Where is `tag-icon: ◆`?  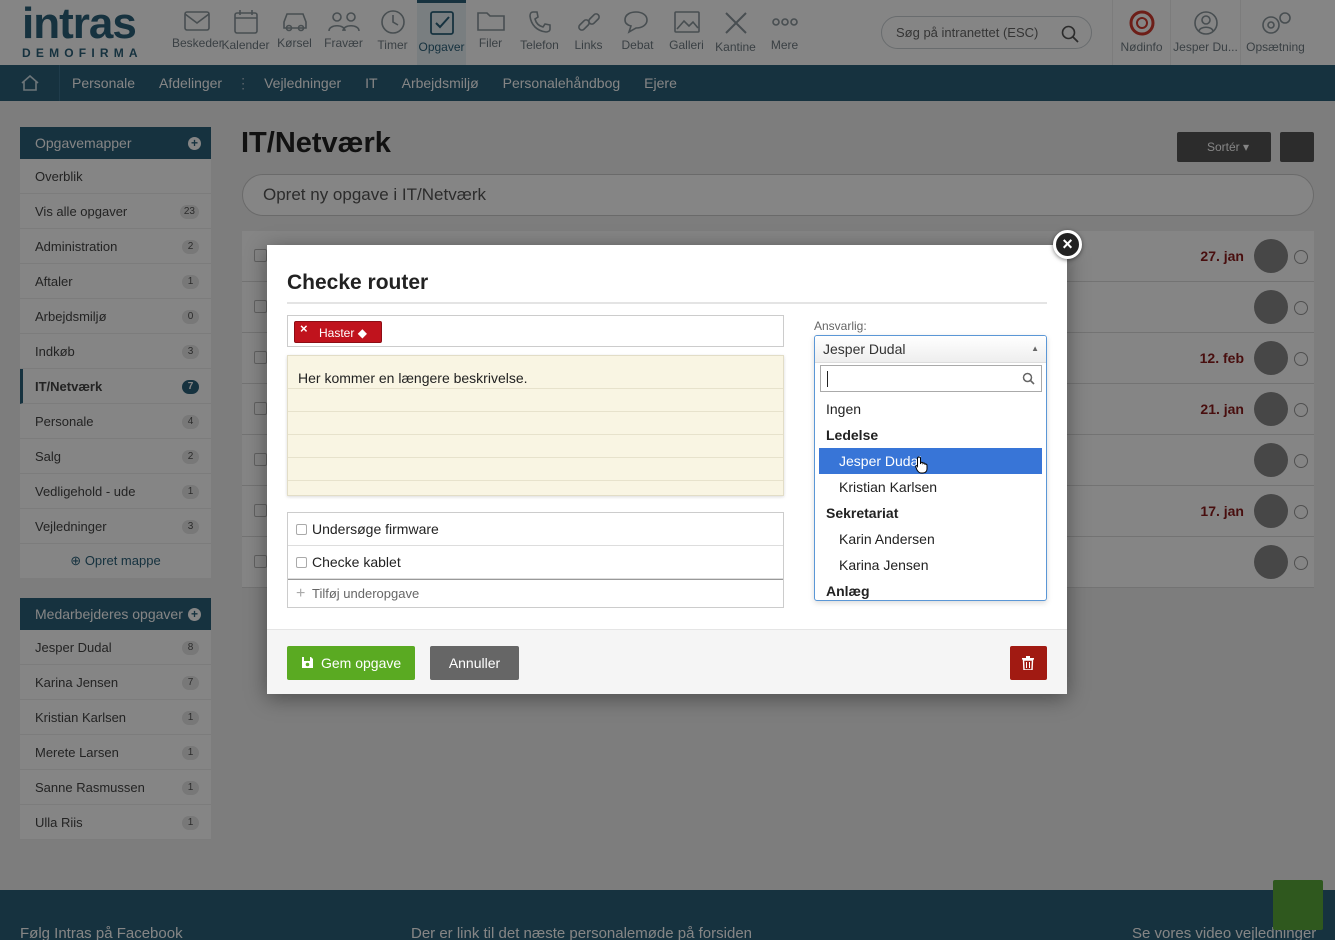
tag-icon: ◆ is located at coordinates (362, 333).